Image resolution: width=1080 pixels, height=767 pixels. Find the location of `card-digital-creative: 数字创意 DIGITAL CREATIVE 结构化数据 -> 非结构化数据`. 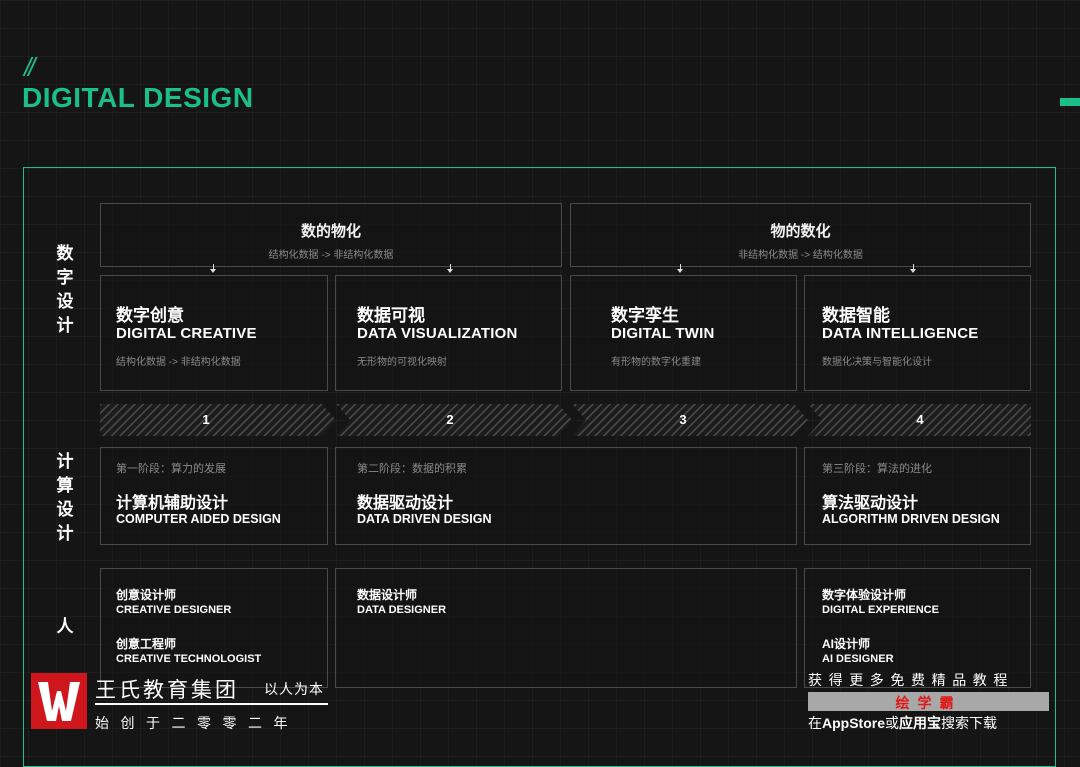

card-digital-creative: 数字创意 DIGITAL CREATIVE 结构化数据 -> 非结构化数据 is located at coordinates (214, 333).